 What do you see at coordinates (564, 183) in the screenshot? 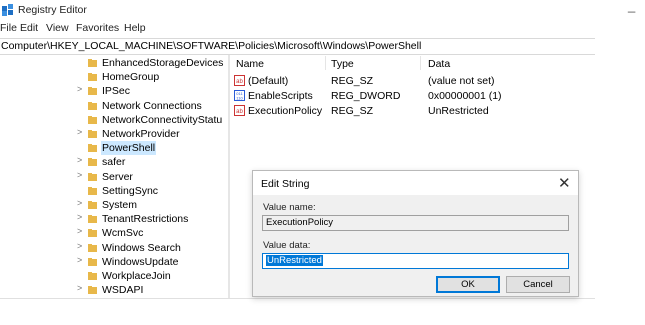
I see `close-icon: ✕` at bounding box center [564, 183].